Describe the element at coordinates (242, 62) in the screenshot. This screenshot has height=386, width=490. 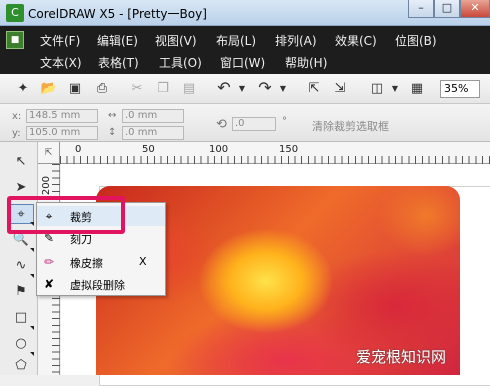
I see `menu-window: 窗口(W)` at that location.